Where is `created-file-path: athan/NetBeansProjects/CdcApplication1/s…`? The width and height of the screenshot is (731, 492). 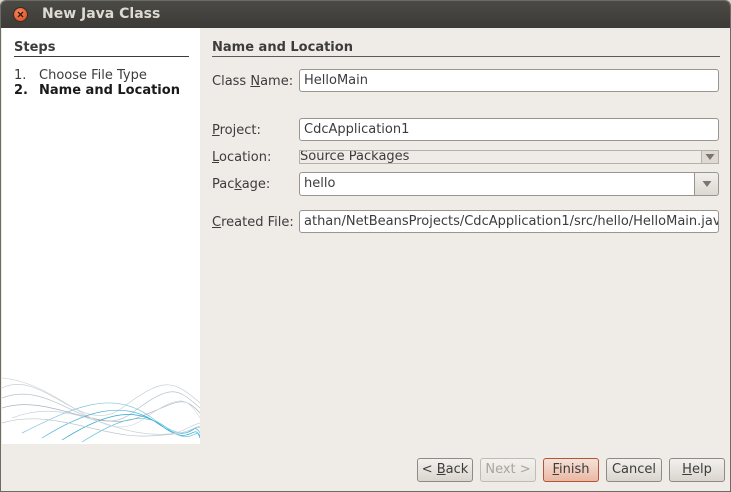
created-file-path: athan/NetBeansProjects/CdcApplication1/s… is located at coordinates (511, 221).